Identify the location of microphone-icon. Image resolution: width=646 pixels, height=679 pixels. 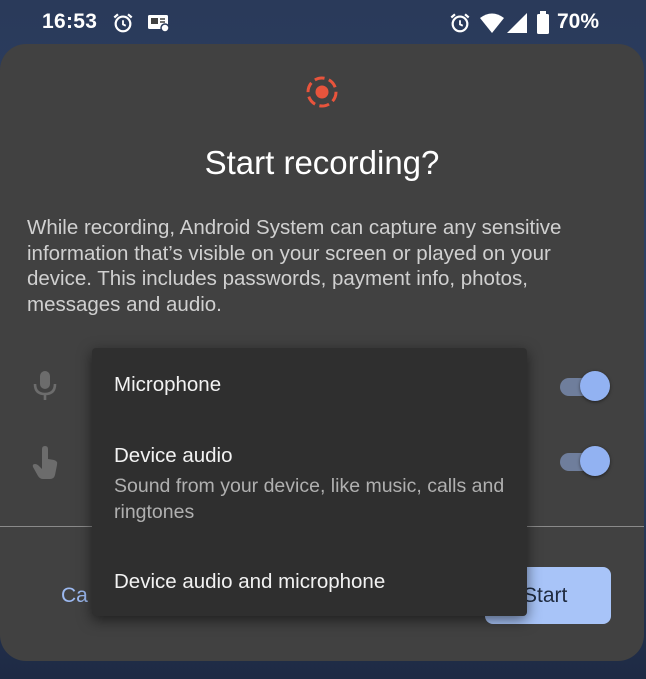
(45, 385).